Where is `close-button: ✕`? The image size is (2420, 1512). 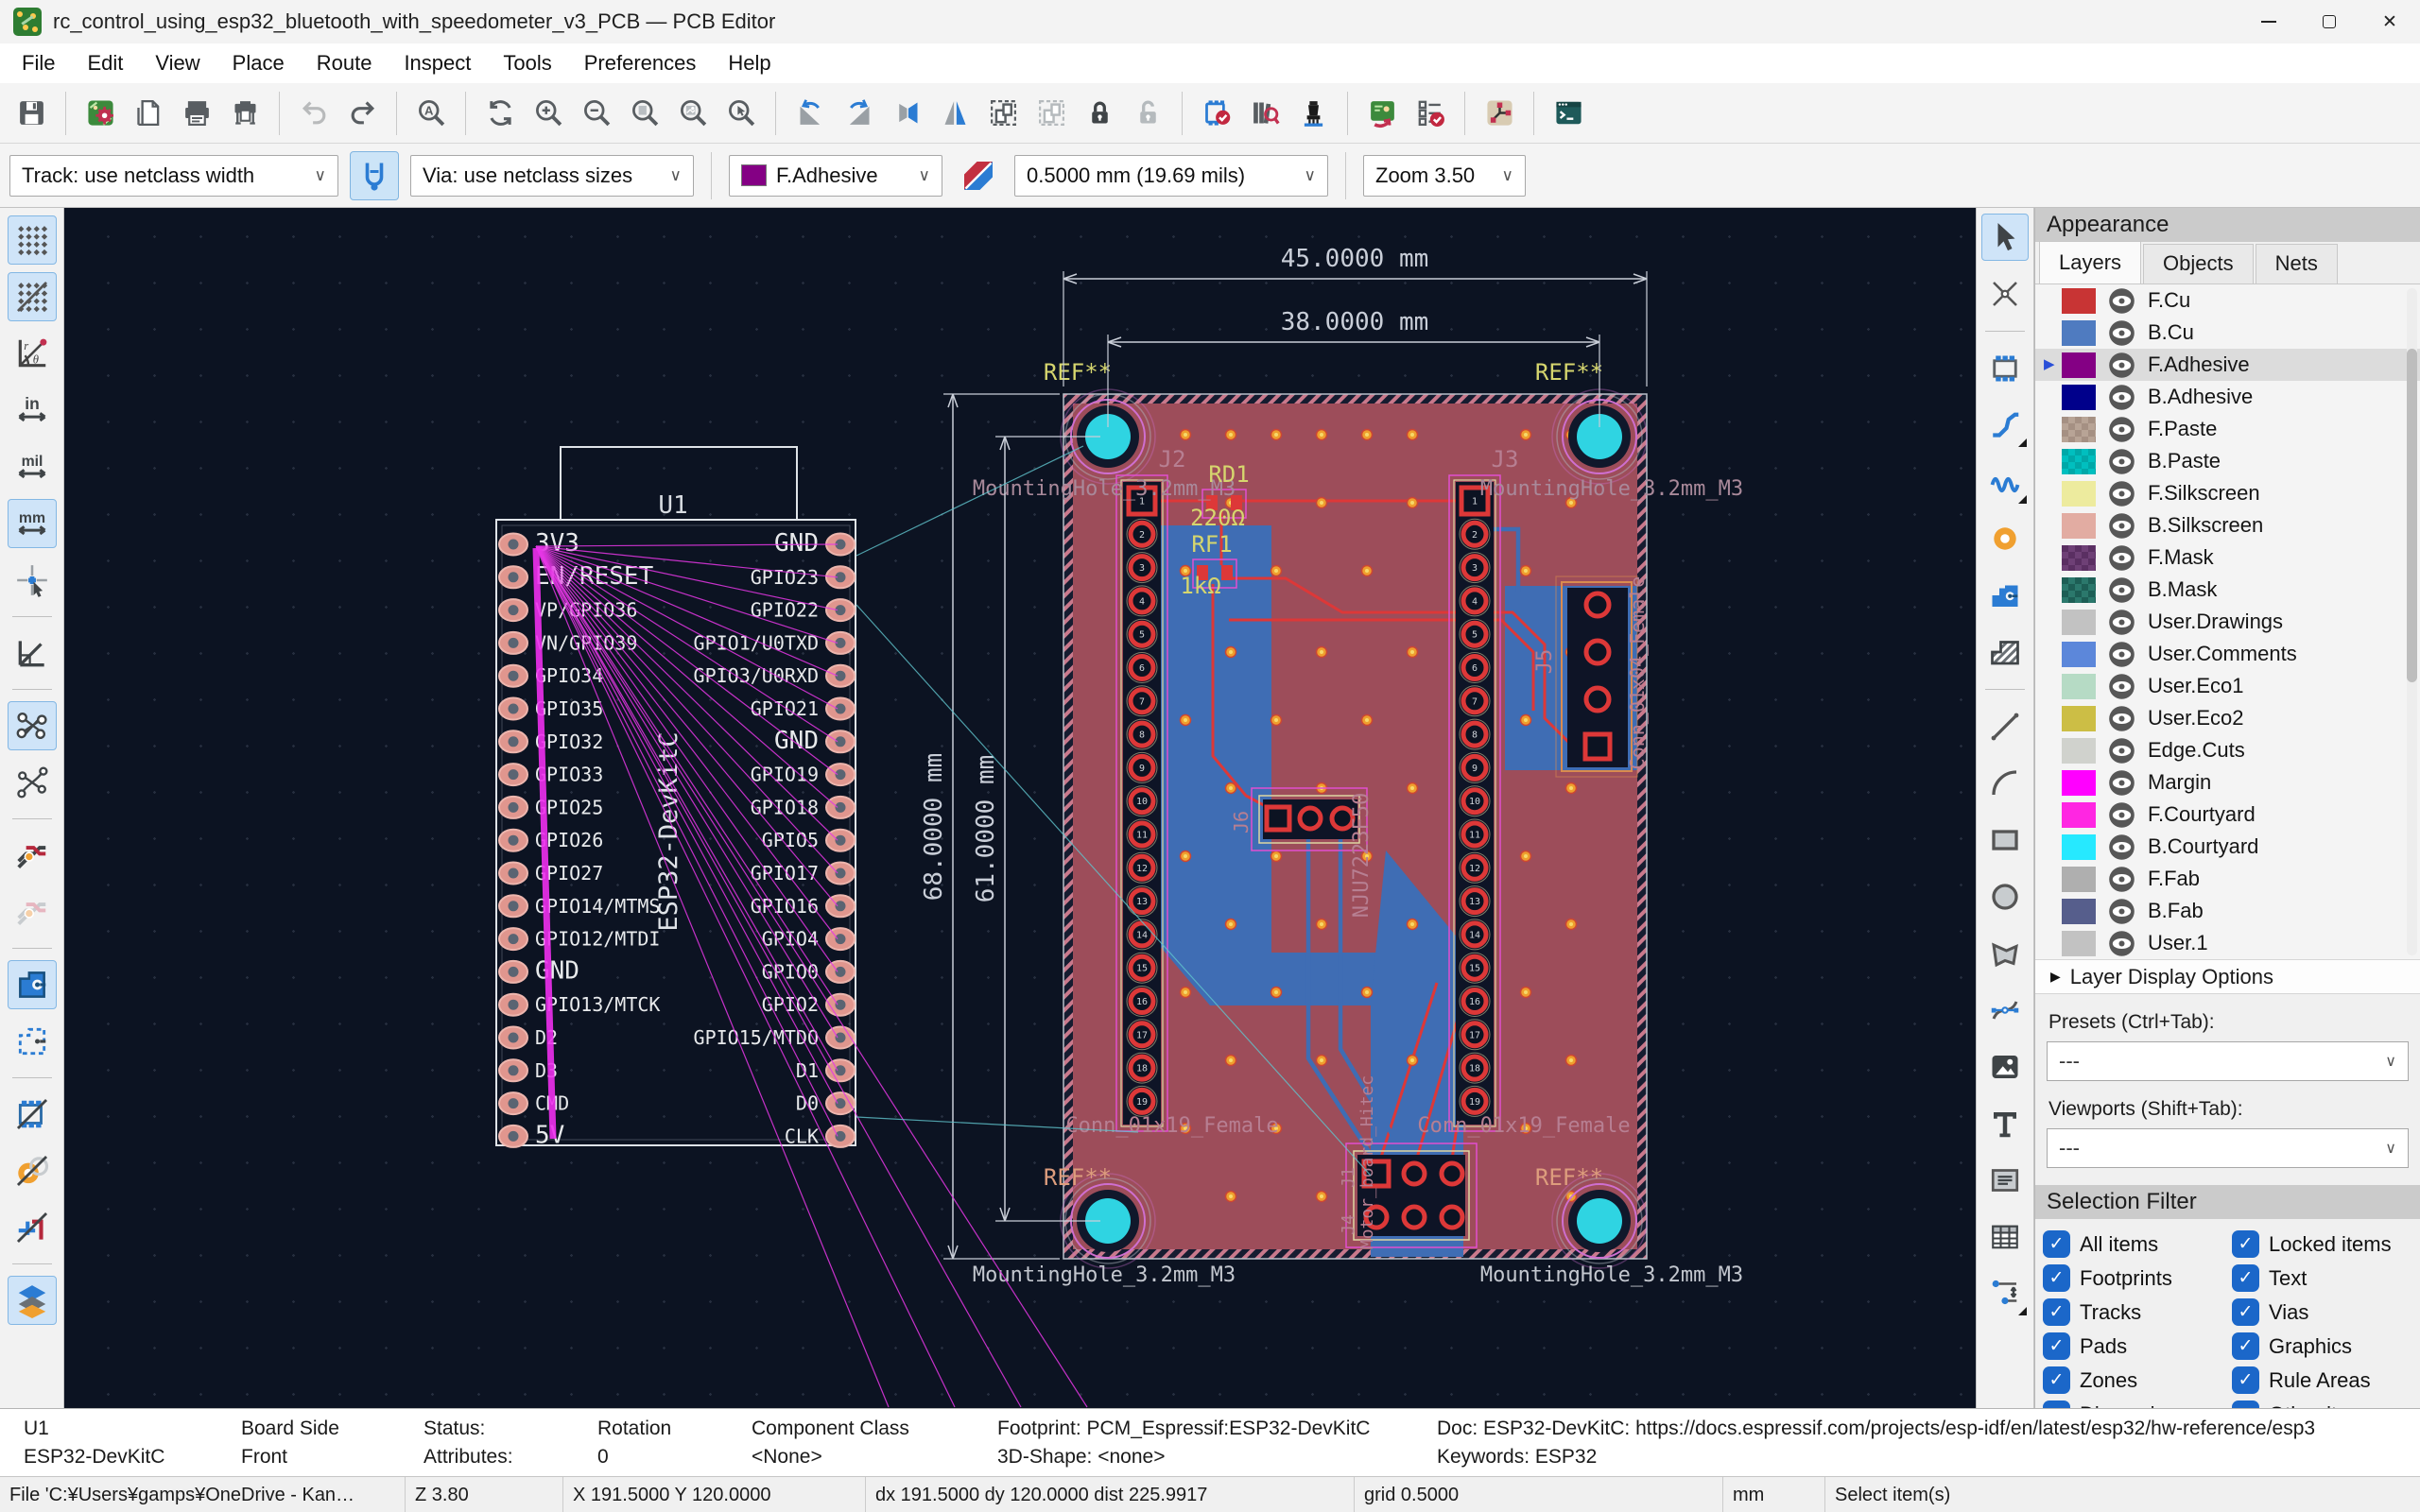
close-button: ✕ is located at coordinates (2390, 21).